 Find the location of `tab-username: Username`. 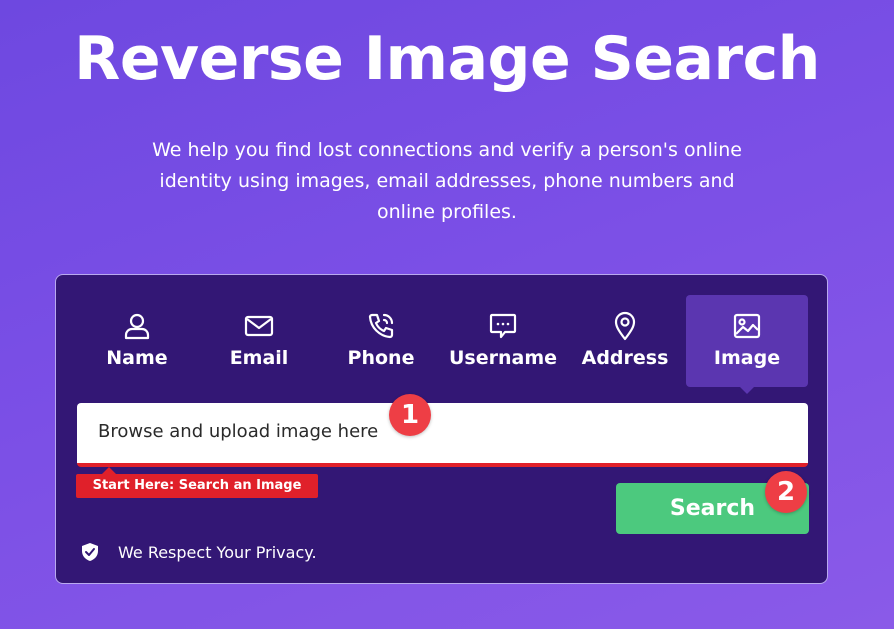

tab-username: Username is located at coordinates (503, 341).